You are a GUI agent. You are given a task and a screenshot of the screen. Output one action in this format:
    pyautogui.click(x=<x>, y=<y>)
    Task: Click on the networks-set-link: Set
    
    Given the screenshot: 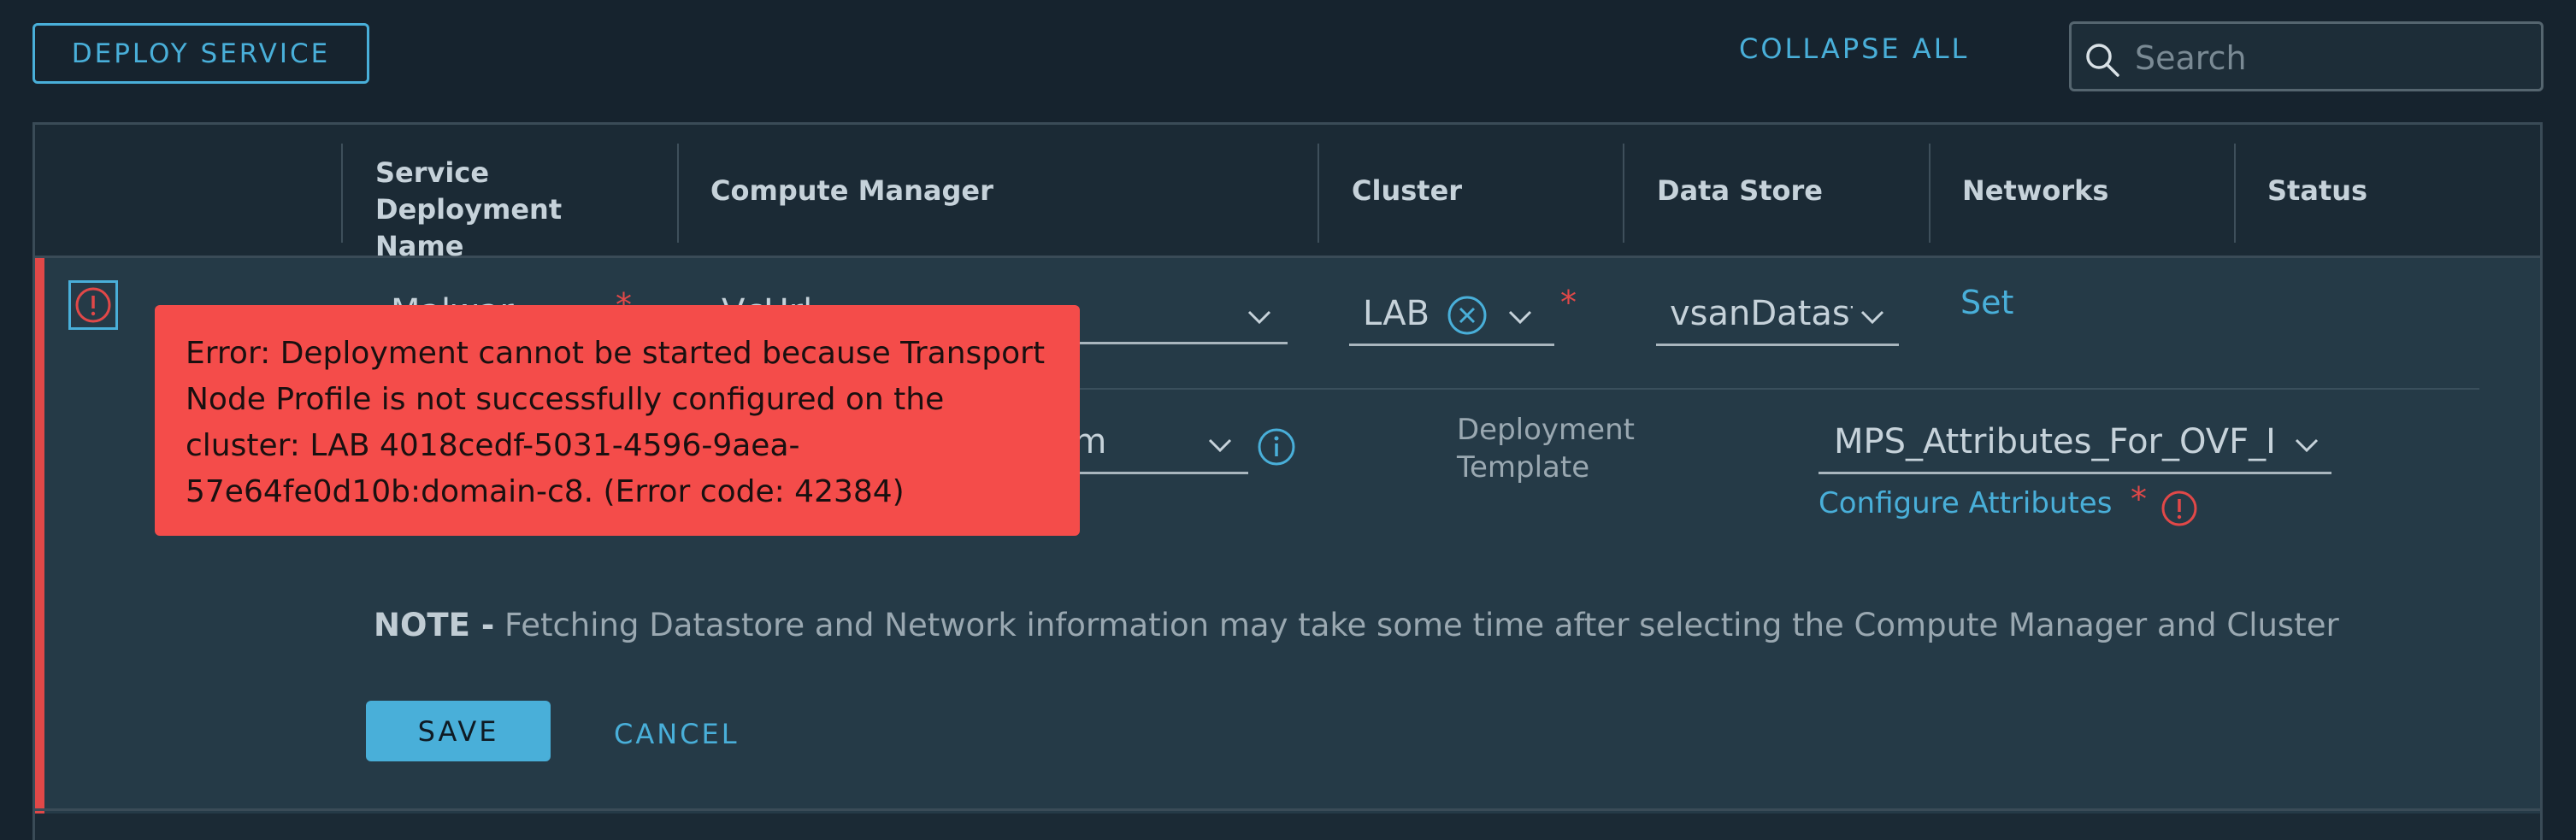 What is the action you would take?
    pyautogui.click(x=1986, y=302)
    